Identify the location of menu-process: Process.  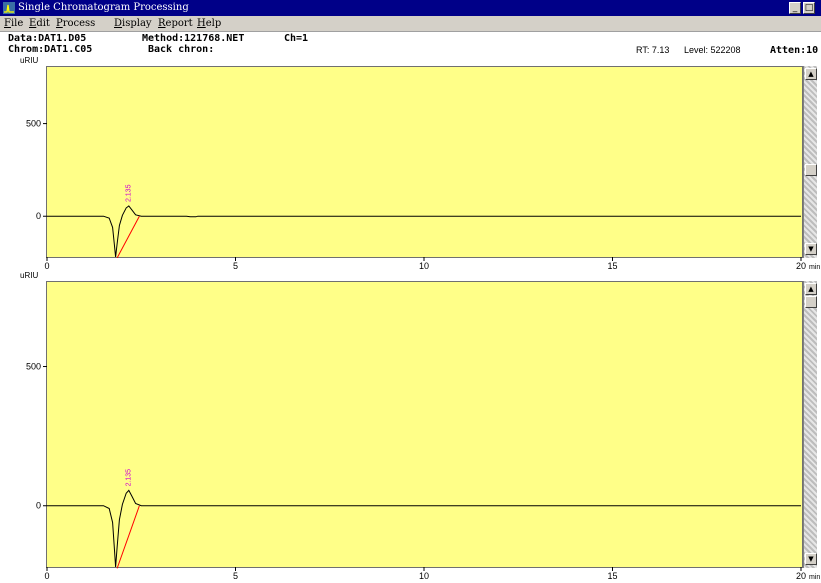
(75, 23).